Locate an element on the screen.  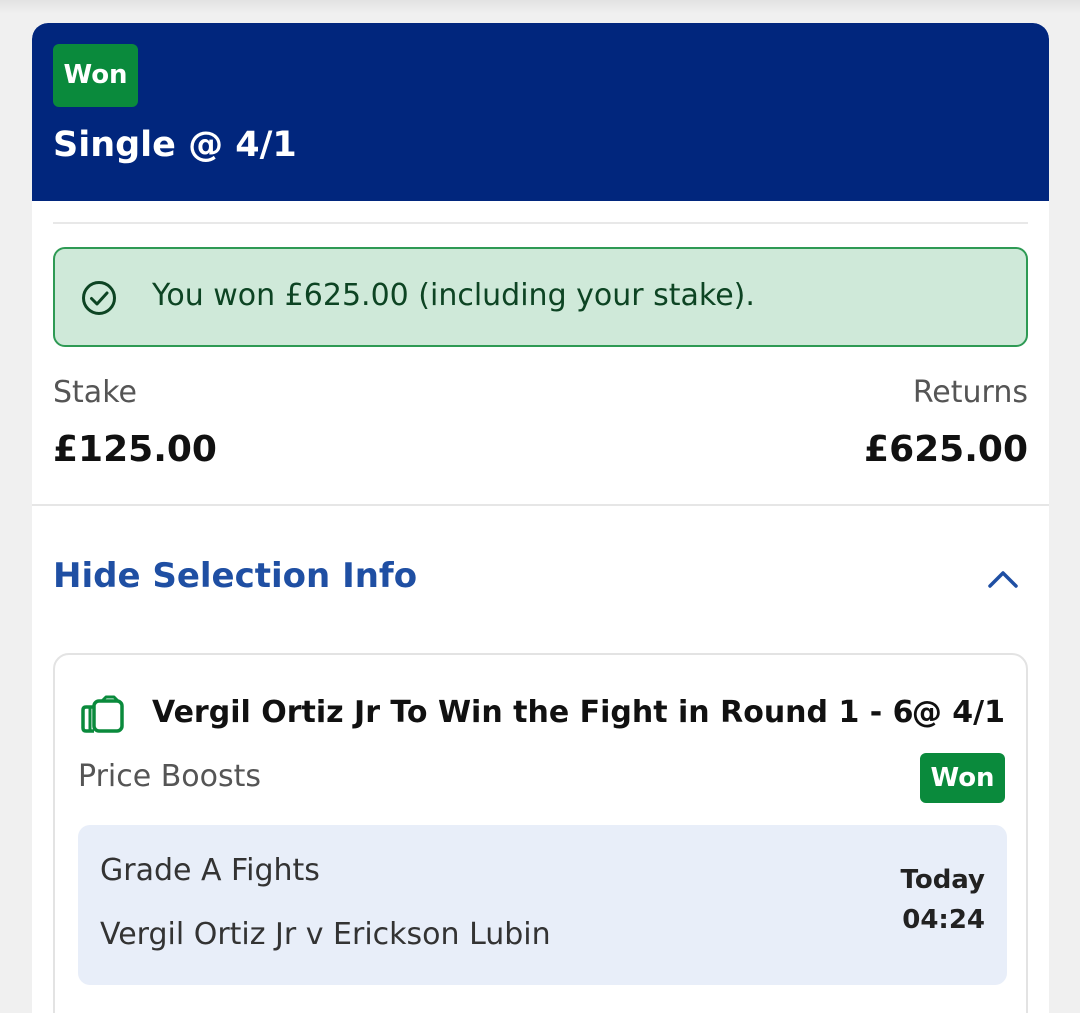
returns-value: £625.00 is located at coordinates (946, 449).